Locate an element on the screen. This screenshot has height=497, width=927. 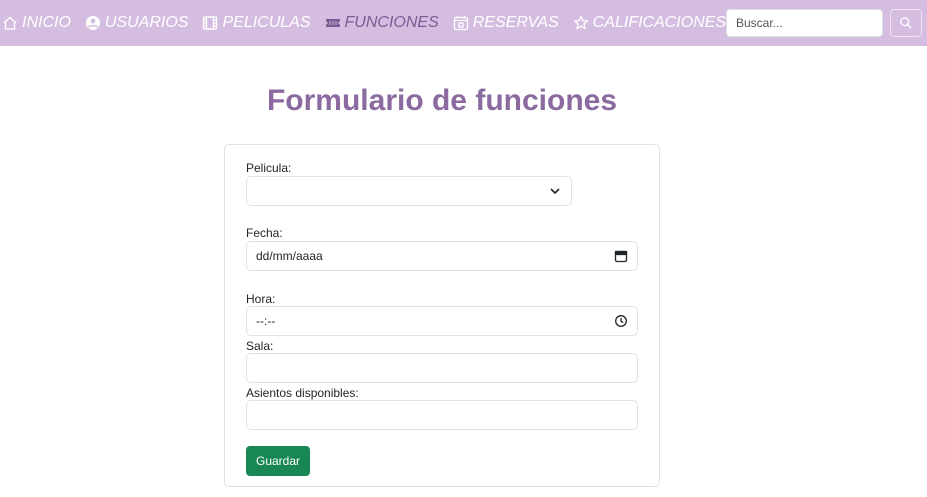
nav-item-funciones: FUNCIONES is located at coordinates (382, 23).